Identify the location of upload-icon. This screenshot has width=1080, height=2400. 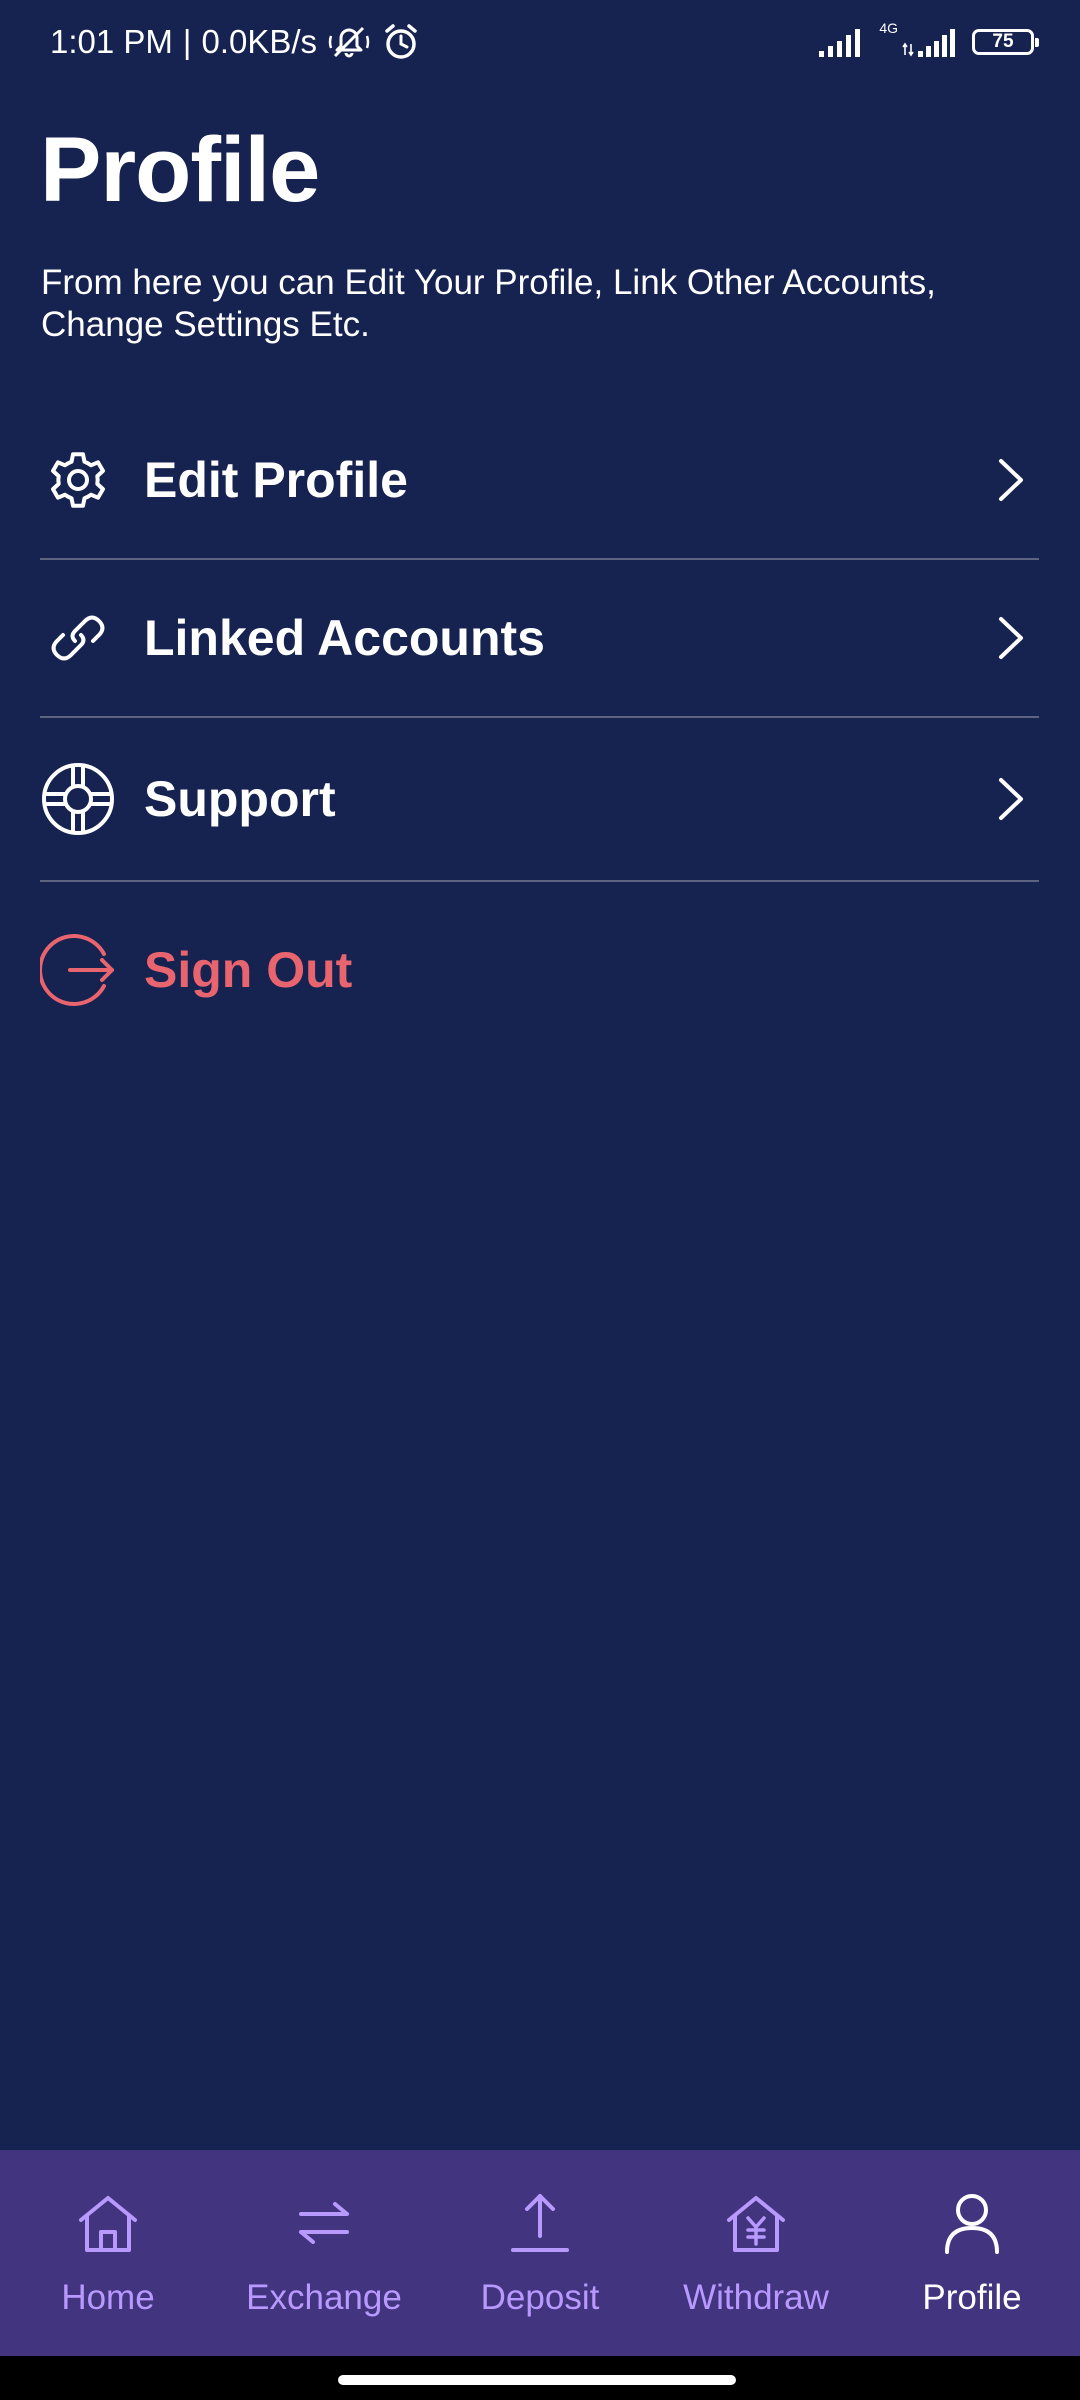
(540, 2223).